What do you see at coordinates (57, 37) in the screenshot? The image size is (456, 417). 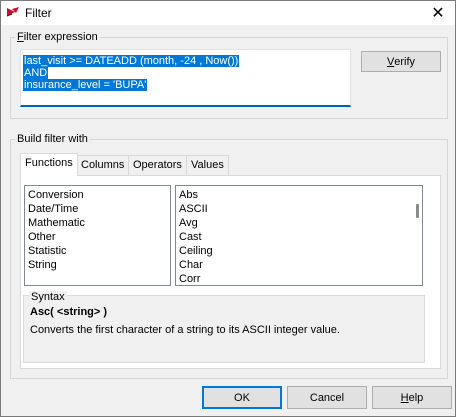 I see `filter-expression-label: Filter expression` at bounding box center [57, 37].